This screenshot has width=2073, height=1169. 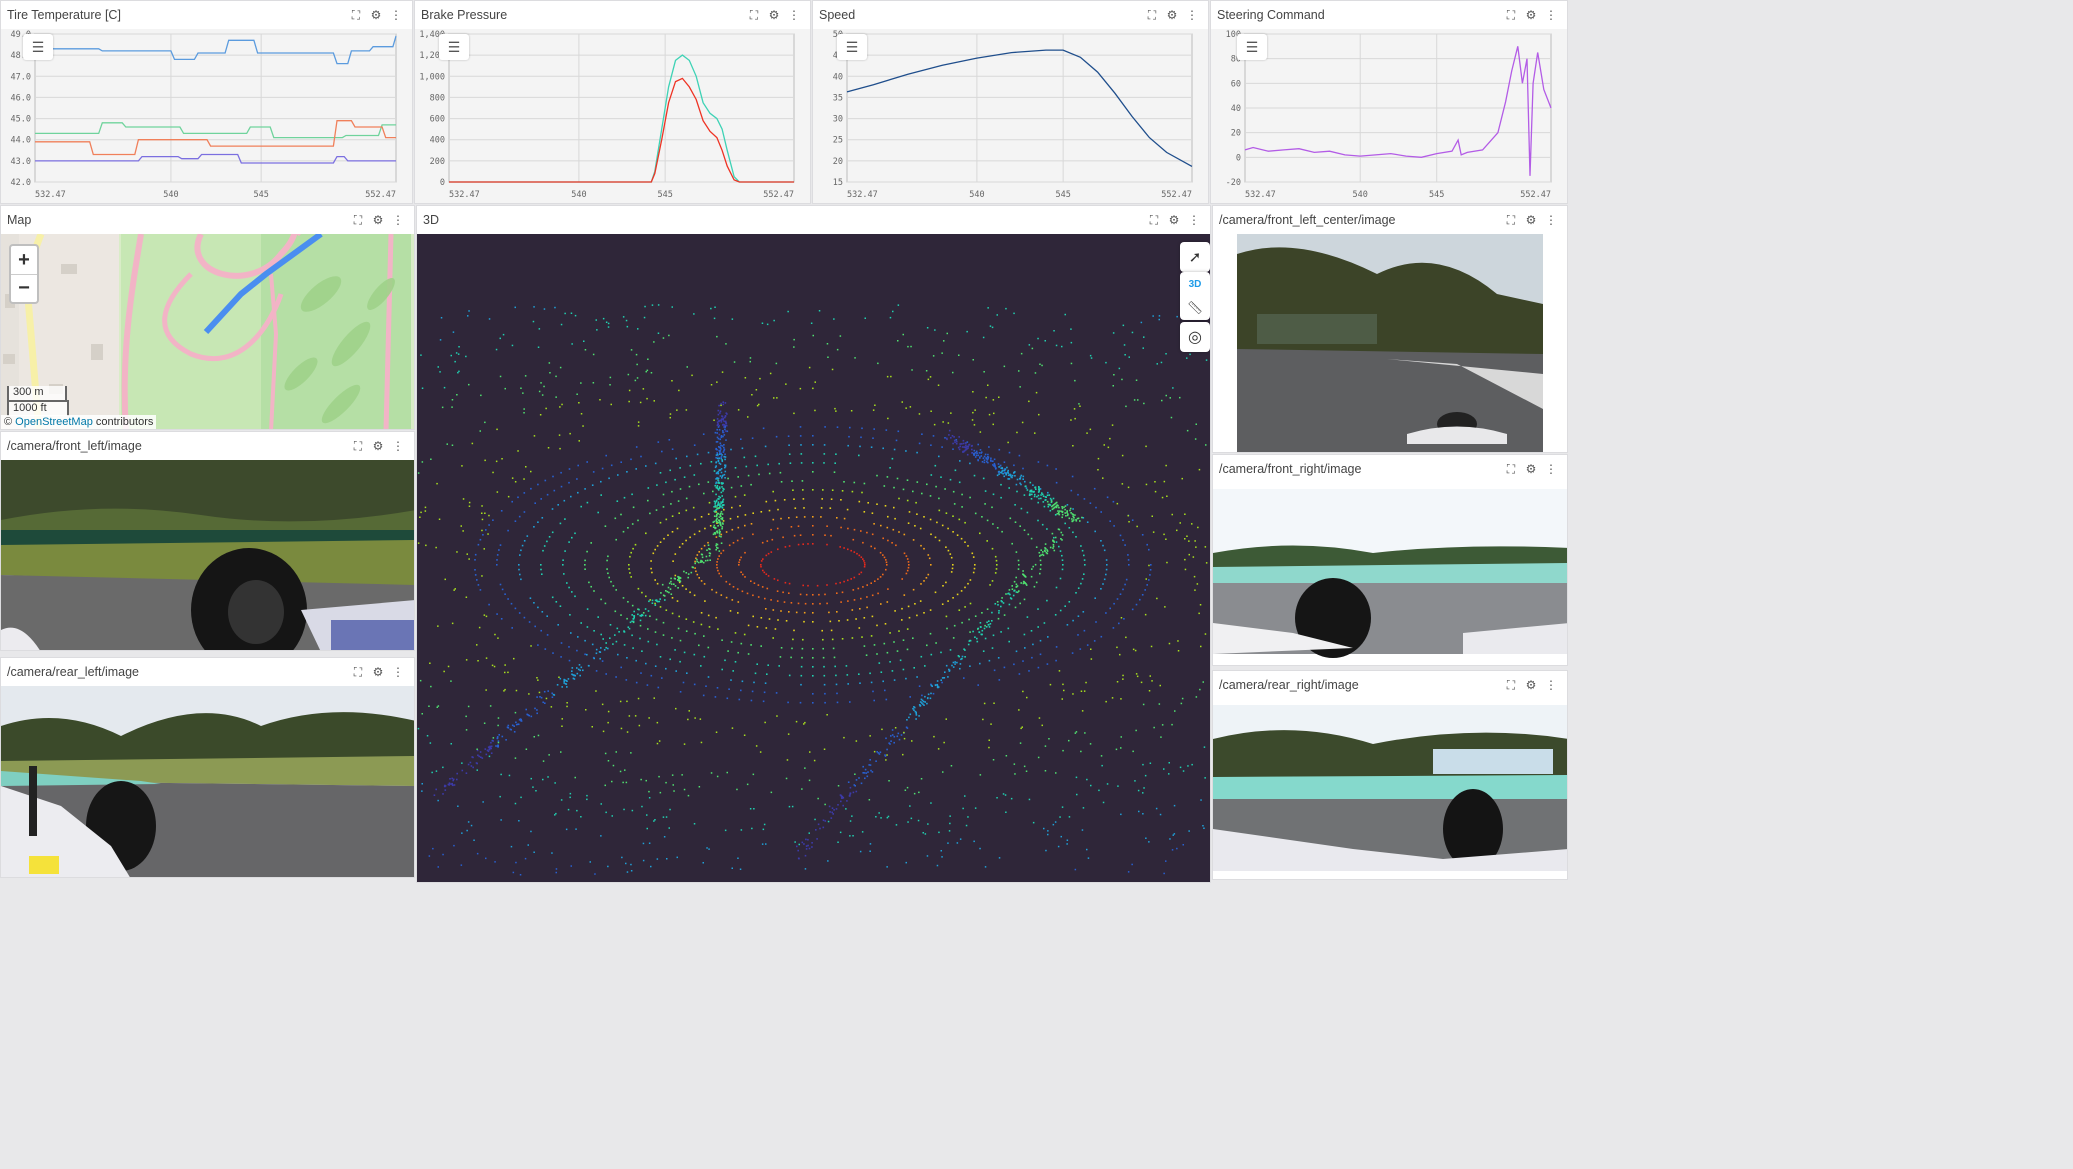 What do you see at coordinates (1389, 116) in the screenshot?
I see `plot-area: 100 80 60 40 20 0 -20 532.47 540 545 552.47 ☰` at bounding box center [1389, 116].